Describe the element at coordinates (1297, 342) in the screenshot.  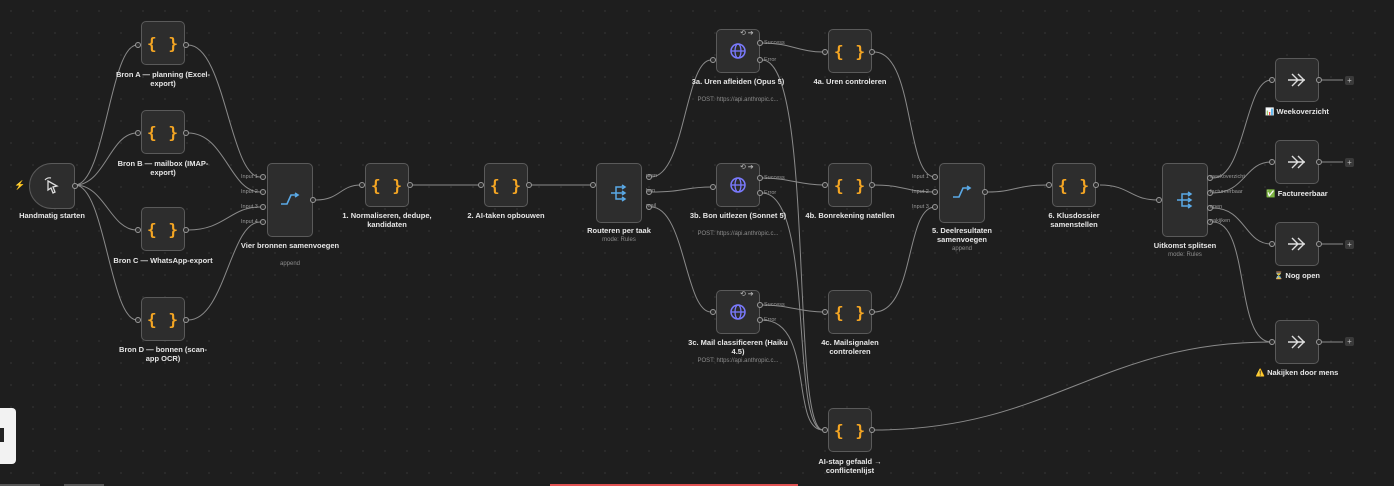
I see `node-out-mens` at that location.